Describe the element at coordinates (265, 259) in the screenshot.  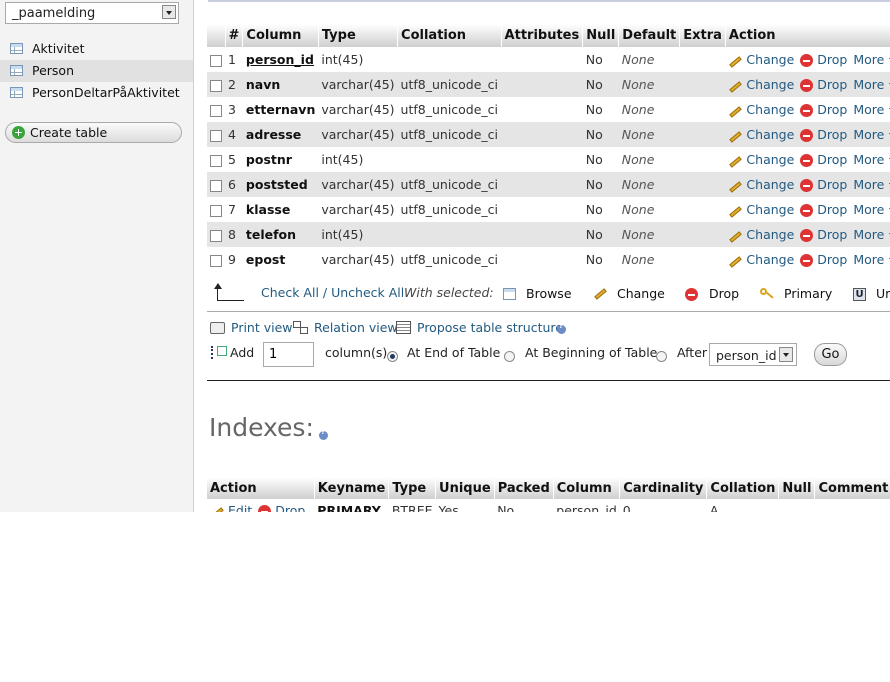
I see `column-name: epost` at that location.